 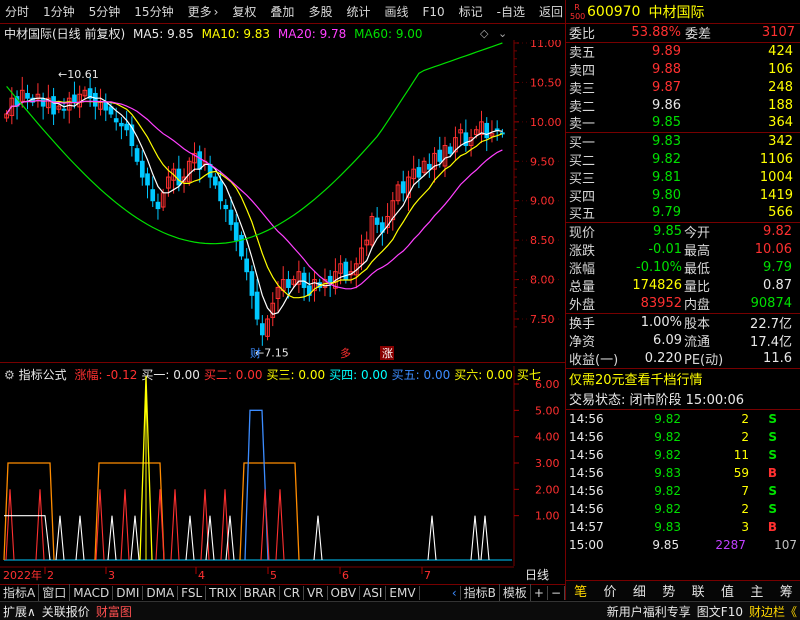 I want to click on ask-row: 卖二 9.86 188, so click(x=683, y=105).